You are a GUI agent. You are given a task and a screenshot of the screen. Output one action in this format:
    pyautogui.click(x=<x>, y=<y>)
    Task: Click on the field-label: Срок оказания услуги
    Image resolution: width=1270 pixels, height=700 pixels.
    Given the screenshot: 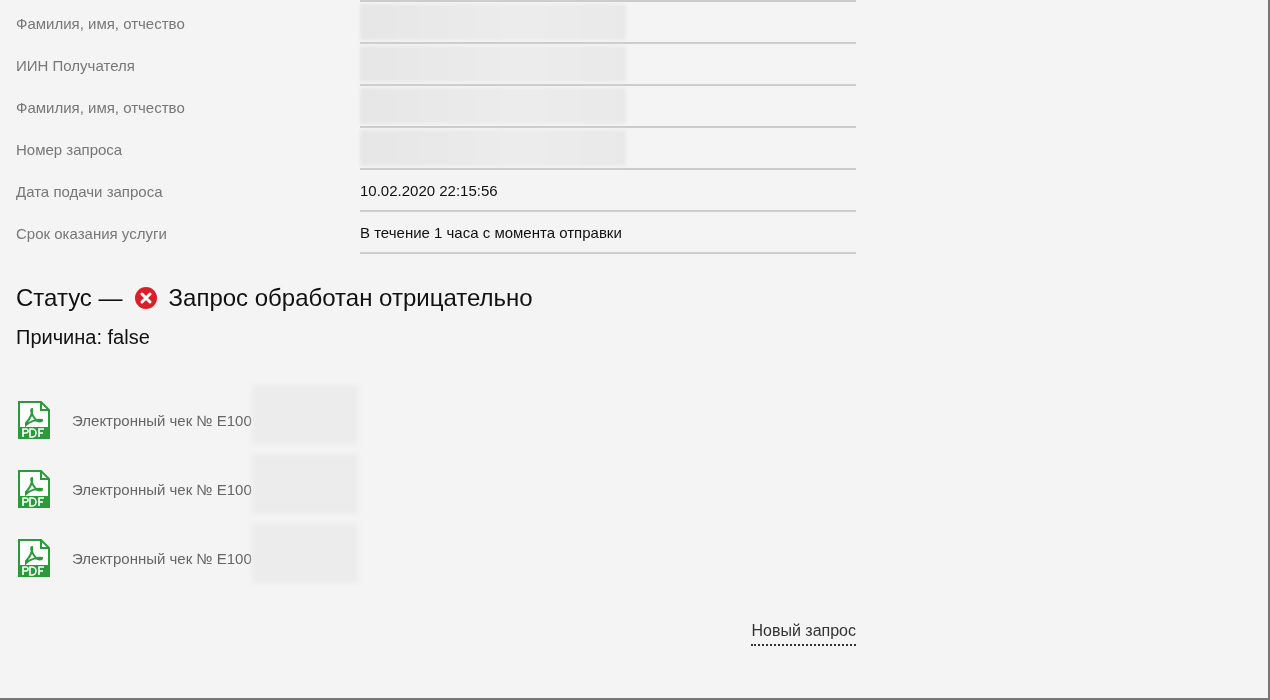 What is the action you would take?
    pyautogui.click(x=92, y=233)
    